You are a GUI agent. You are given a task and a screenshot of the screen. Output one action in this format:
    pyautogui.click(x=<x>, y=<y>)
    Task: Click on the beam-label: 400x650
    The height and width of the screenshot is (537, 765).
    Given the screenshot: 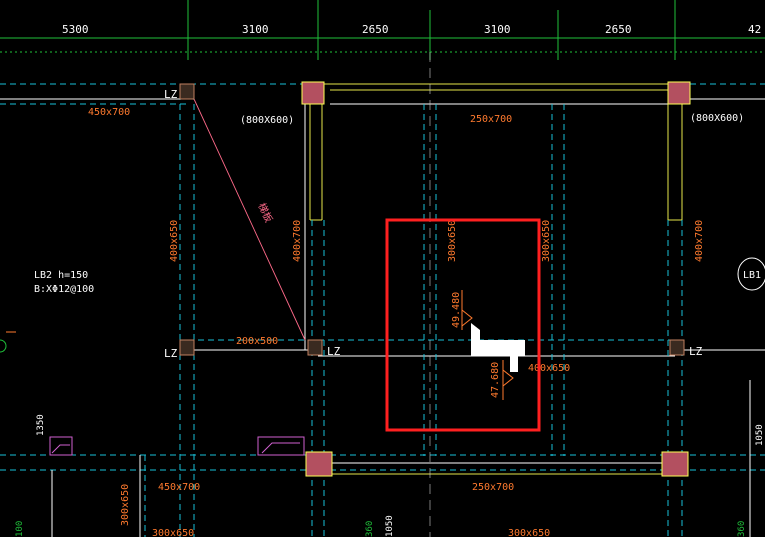 What is the action you would take?
    pyautogui.click(x=549, y=368)
    